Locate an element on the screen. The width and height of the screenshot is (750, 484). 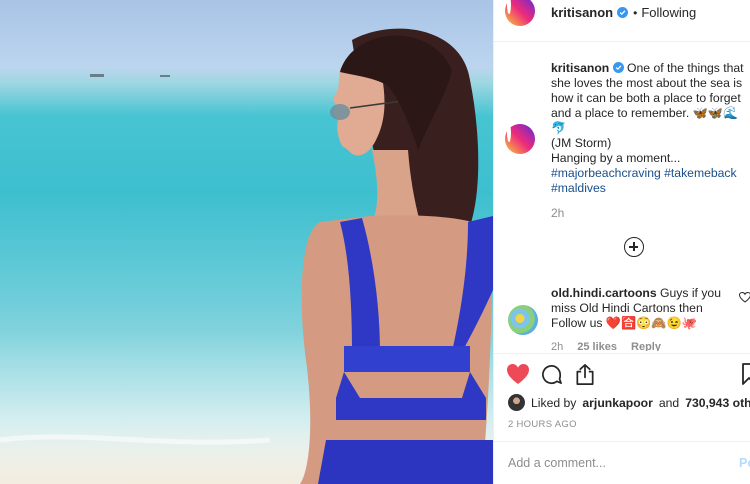
author-avatar-image is located at coordinates (509, 7).